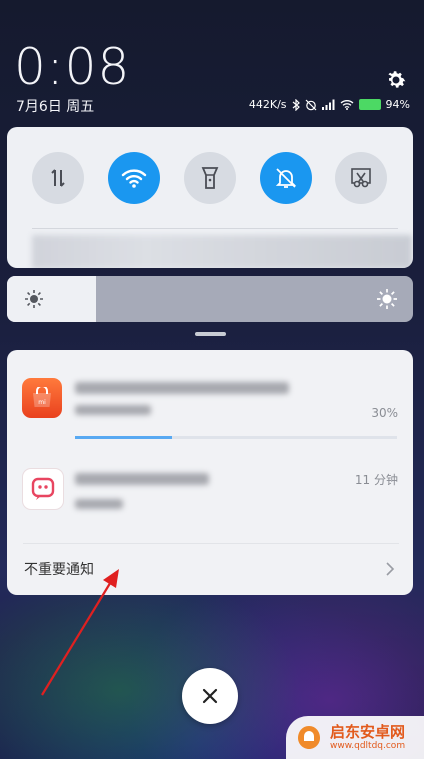 This screenshot has width=424, height=759. I want to click on notification-time: 11 分钟, so click(376, 480).